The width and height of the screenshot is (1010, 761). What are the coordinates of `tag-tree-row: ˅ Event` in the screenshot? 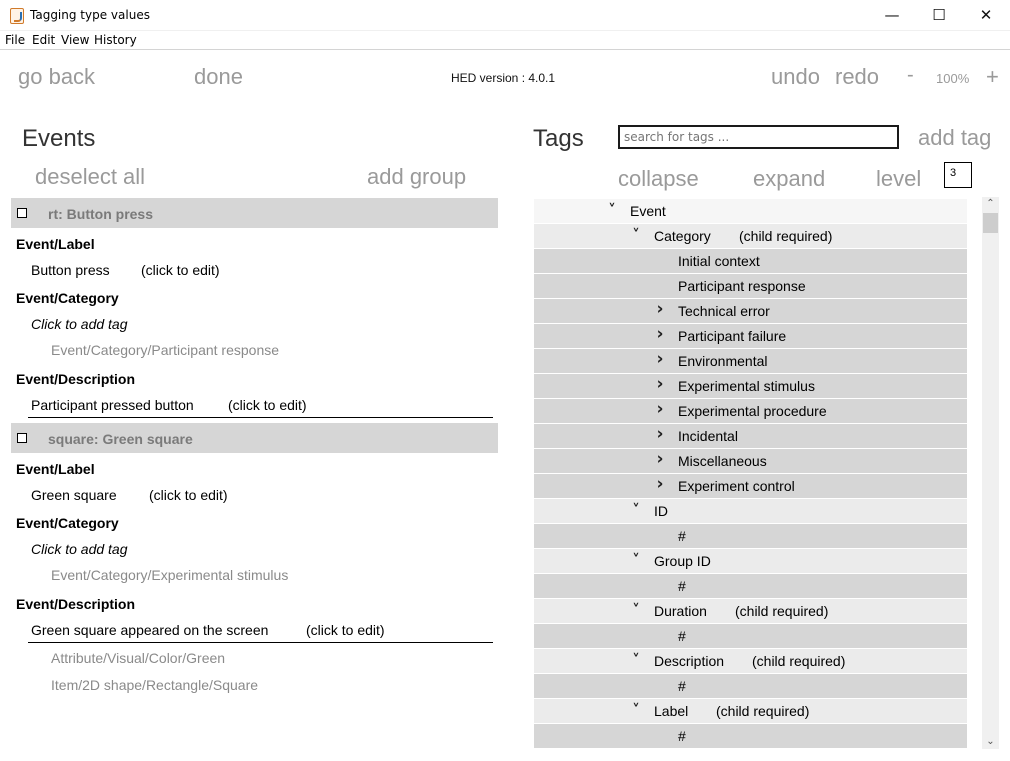 It's located at (750, 211).